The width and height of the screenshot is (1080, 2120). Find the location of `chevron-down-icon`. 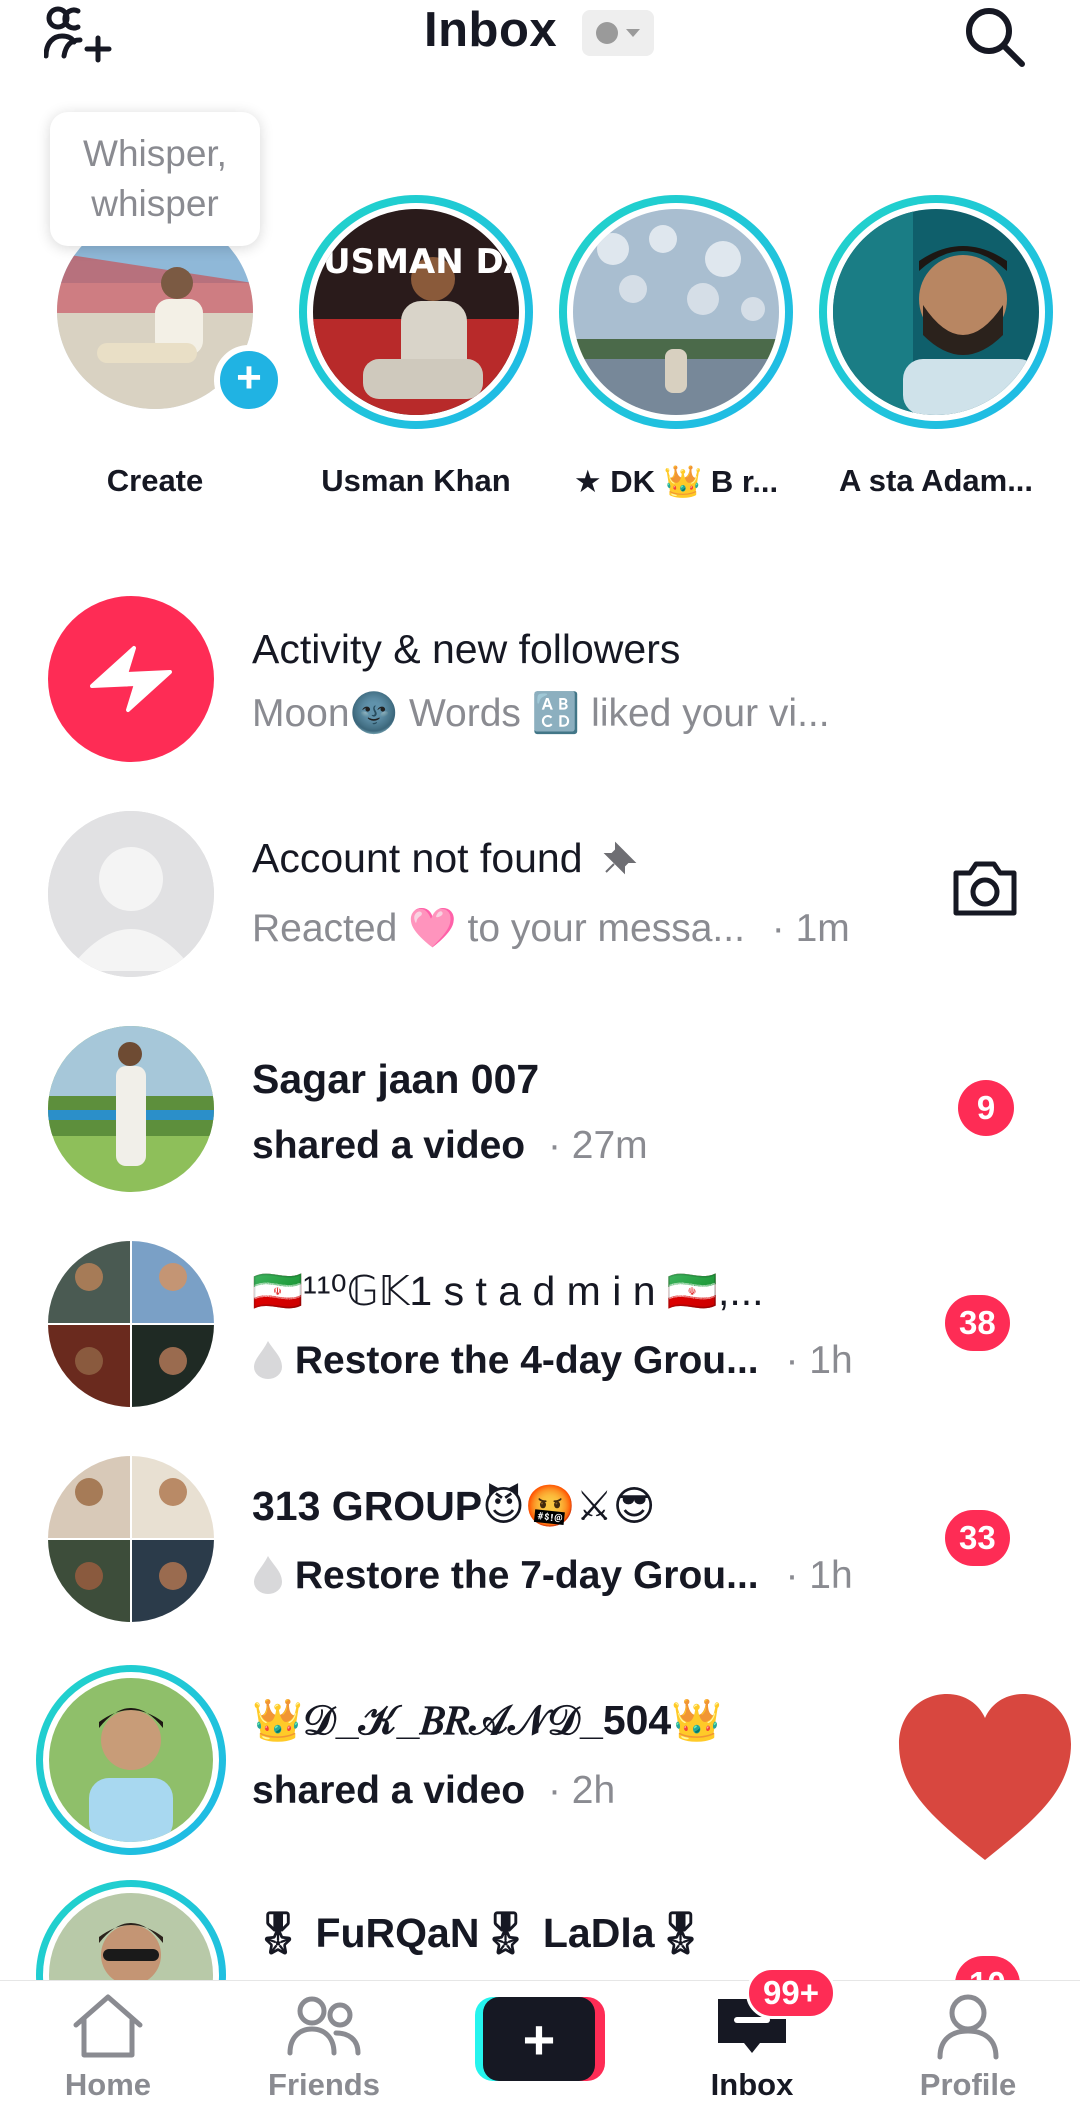

chevron-down-icon is located at coordinates (633, 33).